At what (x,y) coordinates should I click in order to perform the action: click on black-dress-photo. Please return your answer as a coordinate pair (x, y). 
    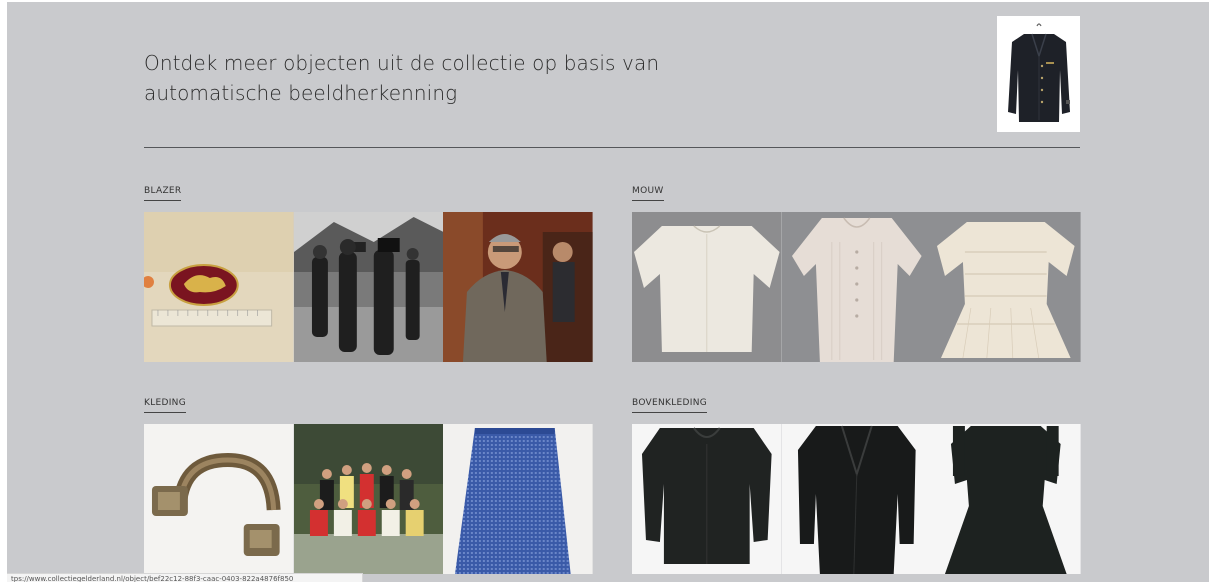
    Looking at the image, I should click on (1006, 499).